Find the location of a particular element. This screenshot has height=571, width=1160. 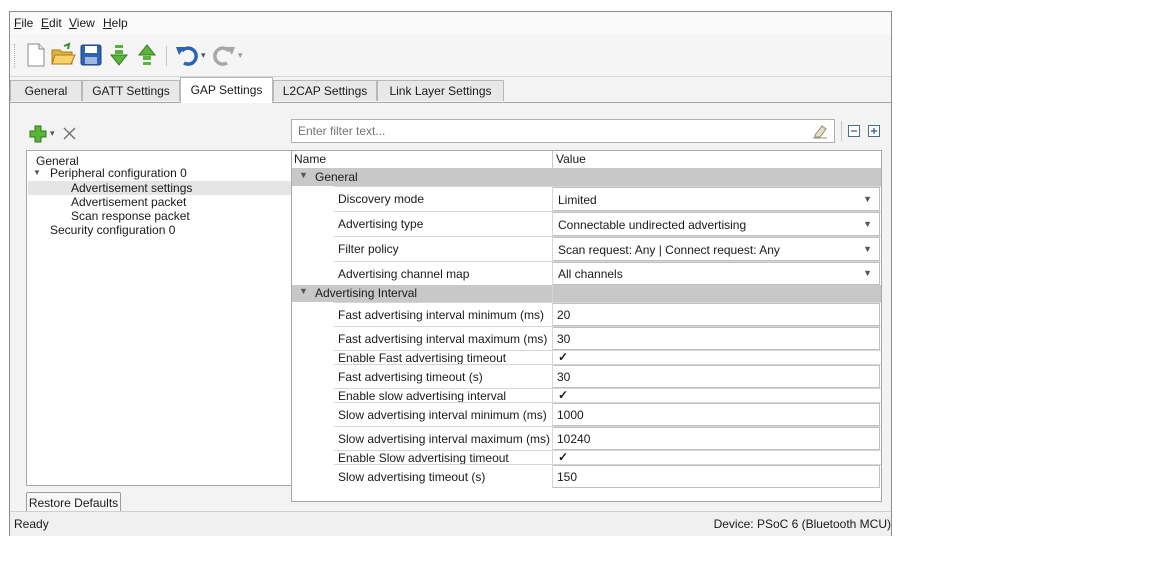

property-name: Slow advertising interval minimum (ms) is located at coordinates (442, 415).